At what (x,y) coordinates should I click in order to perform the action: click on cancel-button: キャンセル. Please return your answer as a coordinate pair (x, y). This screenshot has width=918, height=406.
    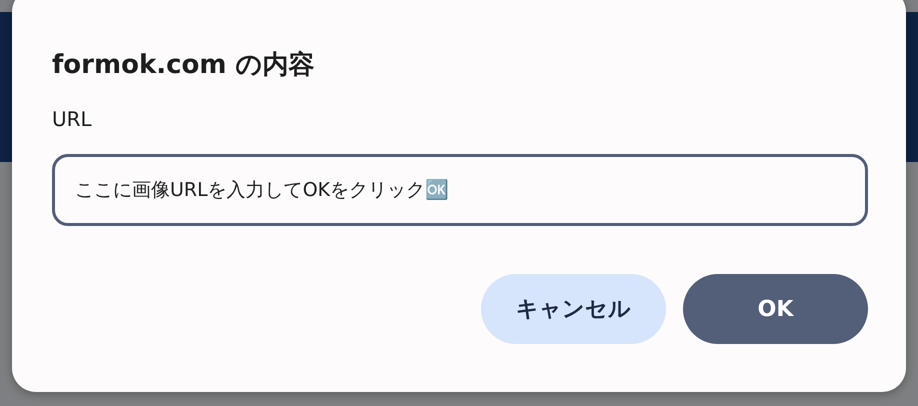
    Looking at the image, I should click on (573, 309).